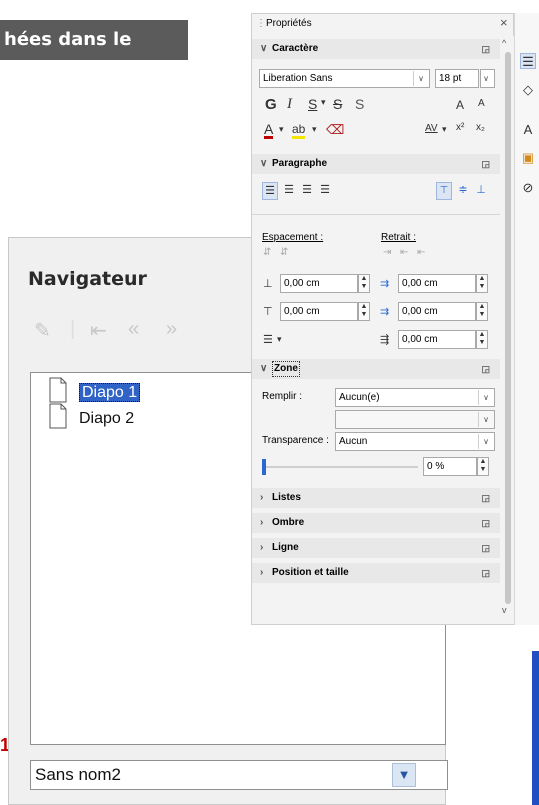 Image resolution: width=539 pixels, height=805 pixels. What do you see at coordinates (340, 467) in the screenshot?
I see `transparency-slider-track` at bounding box center [340, 467].